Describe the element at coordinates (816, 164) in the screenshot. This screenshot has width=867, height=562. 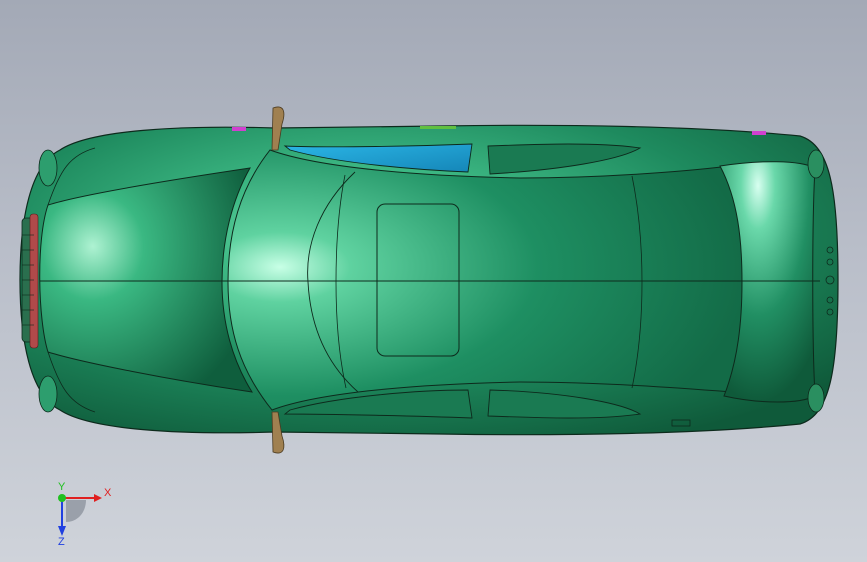
I see `taillight-left` at that location.